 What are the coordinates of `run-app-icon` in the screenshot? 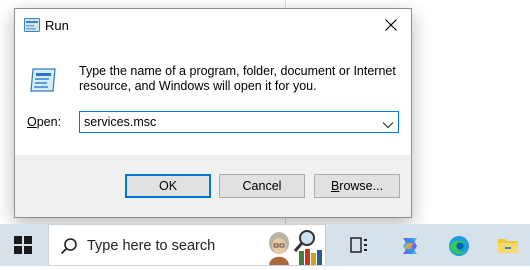 It's located at (32, 25).